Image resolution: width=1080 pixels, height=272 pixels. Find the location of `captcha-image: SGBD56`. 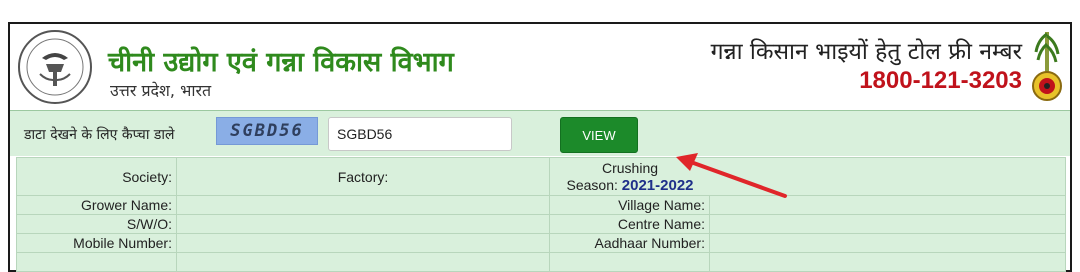

captcha-image: SGBD56 is located at coordinates (267, 131).